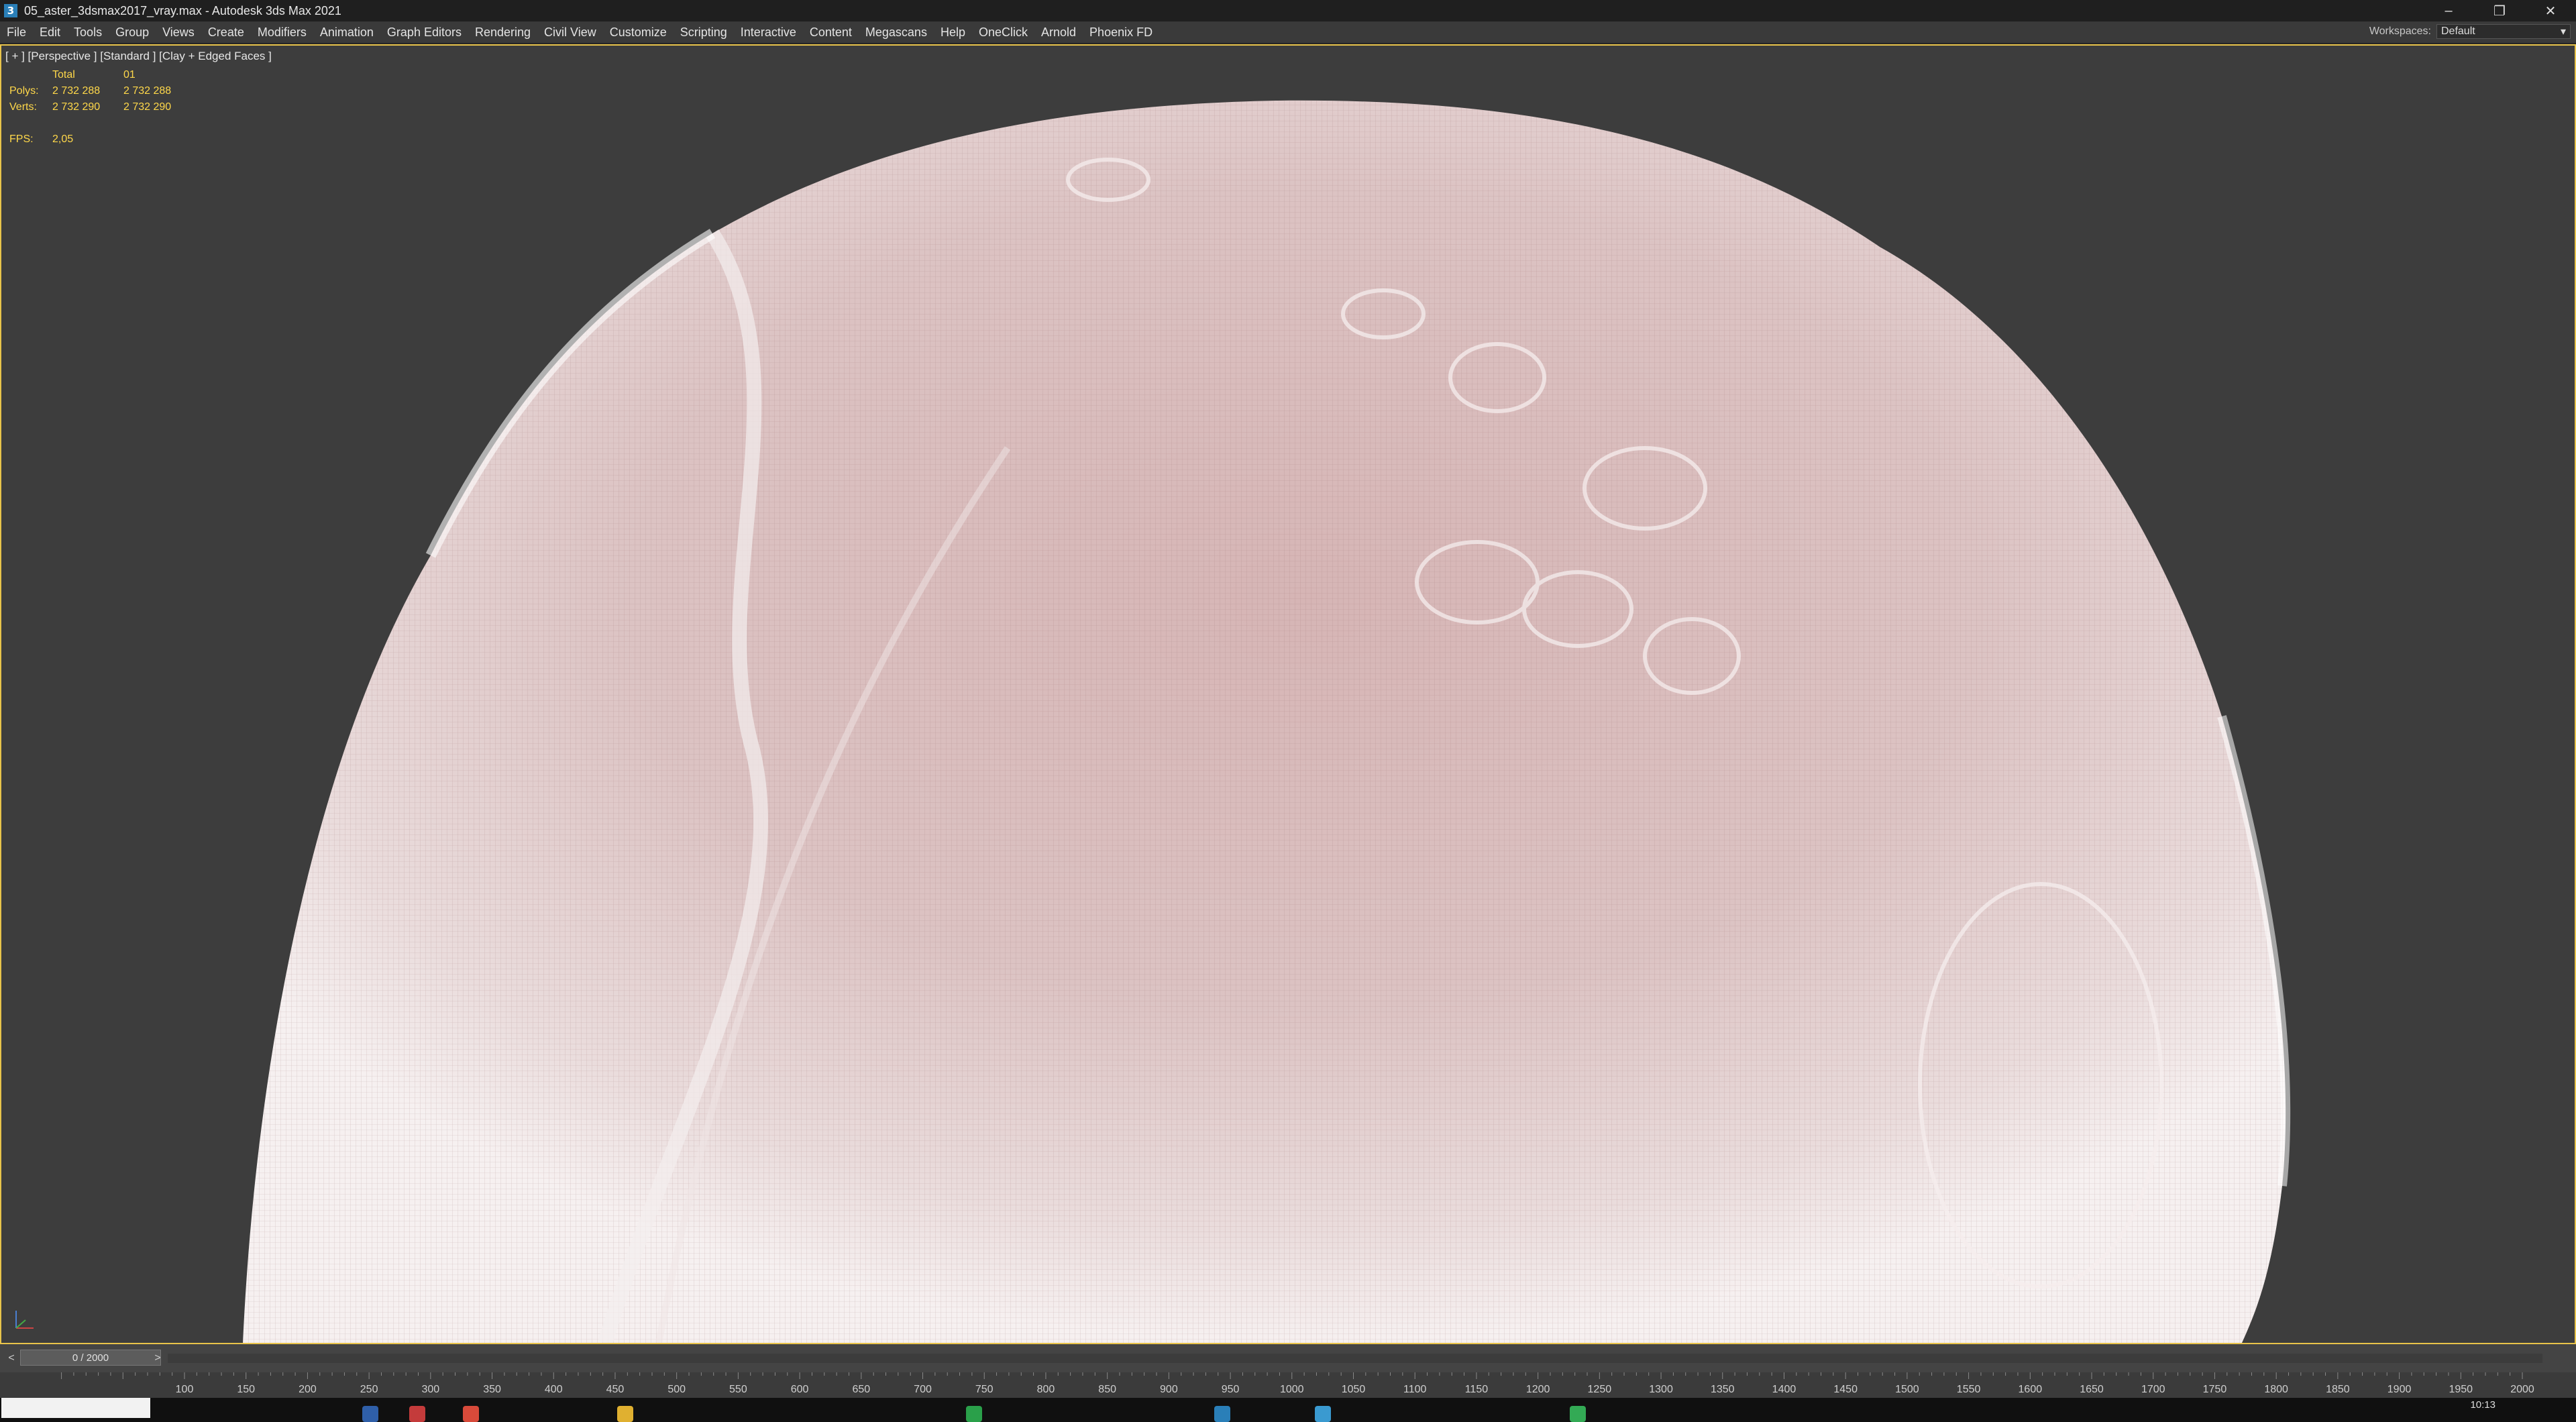 This screenshot has height=1422, width=2576. I want to click on menu-content: Content, so click(831, 32).